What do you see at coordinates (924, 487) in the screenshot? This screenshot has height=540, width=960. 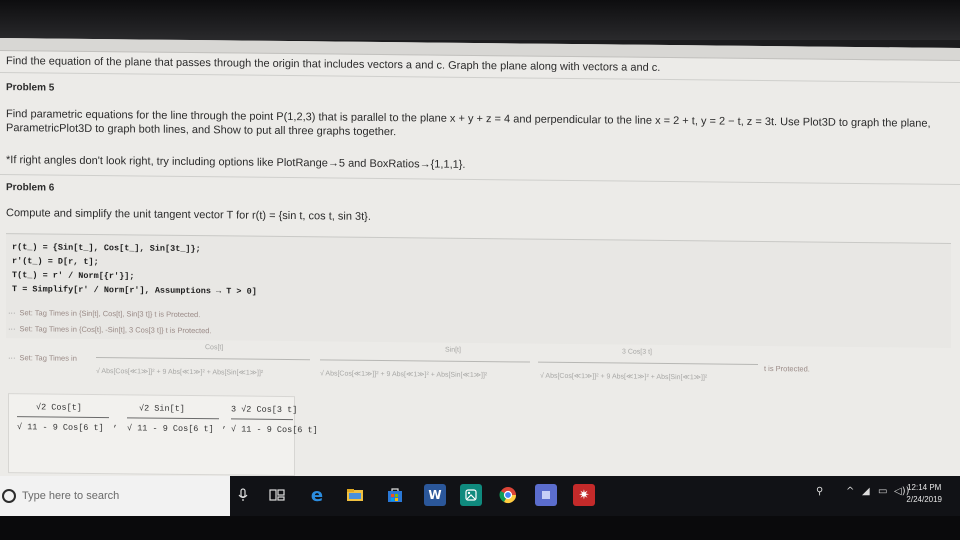 I see `clock-time: 12:14 PM` at bounding box center [924, 487].